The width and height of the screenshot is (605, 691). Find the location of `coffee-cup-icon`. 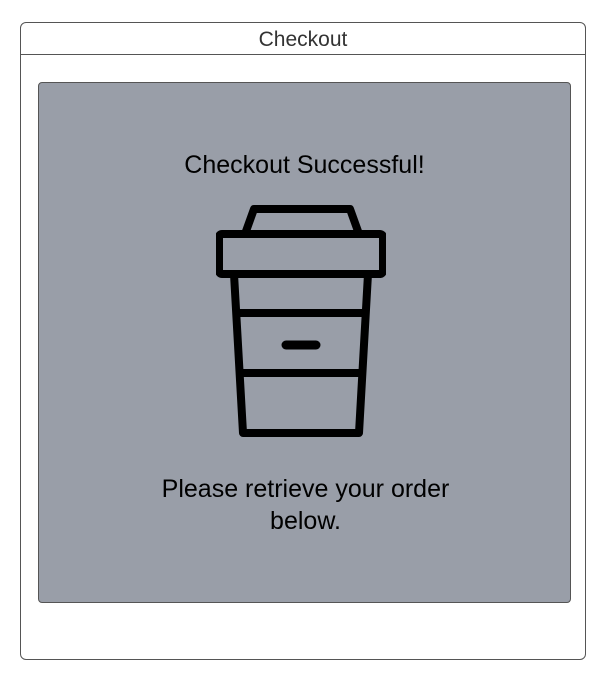

coffee-cup-icon is located at coordinates (301, 321).